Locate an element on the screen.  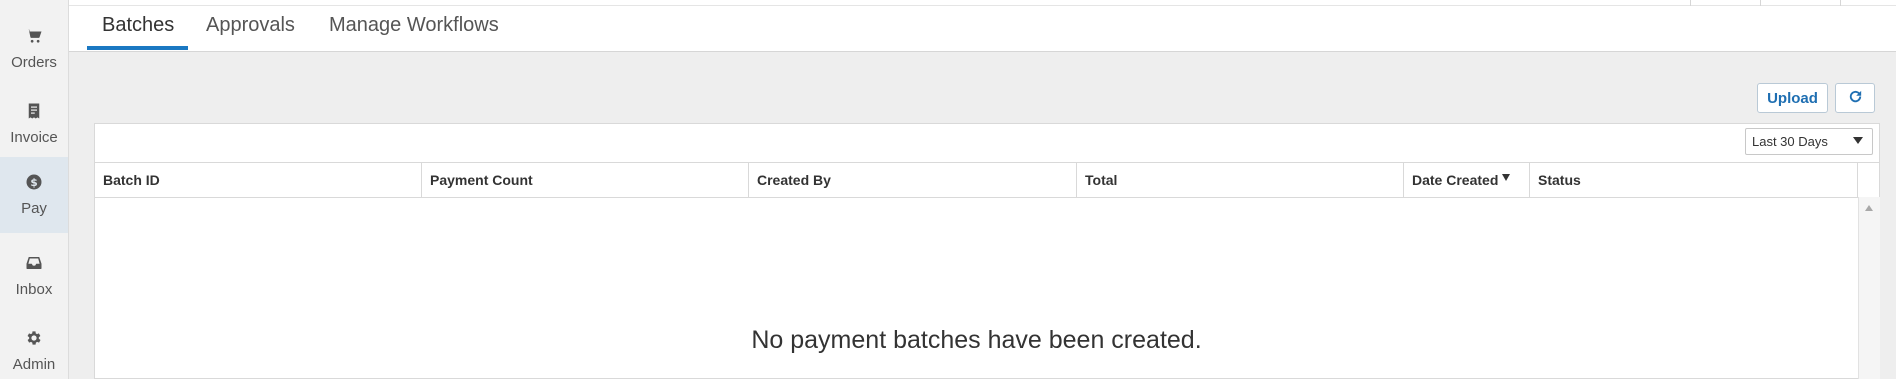
sidebar-item-admin: Admin is located at coordinates (34, 351).